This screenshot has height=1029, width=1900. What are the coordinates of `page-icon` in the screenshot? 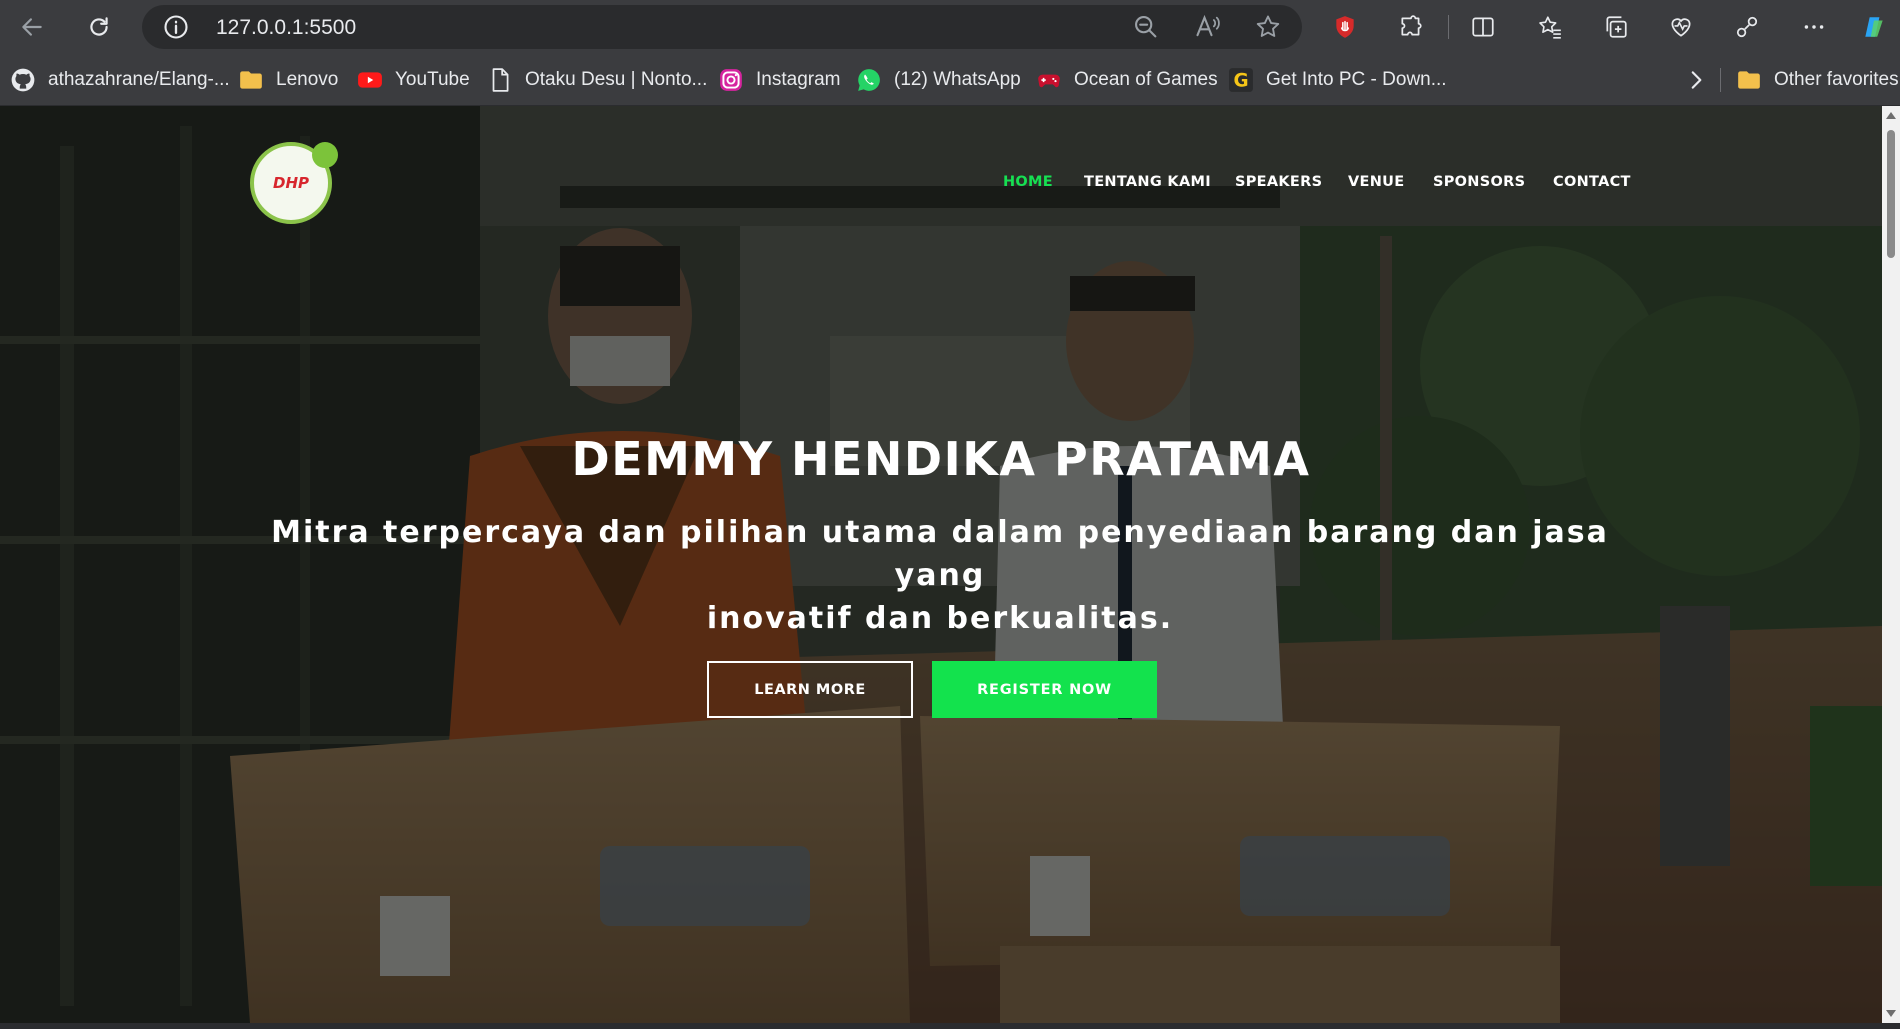 It's located at (500, 80).